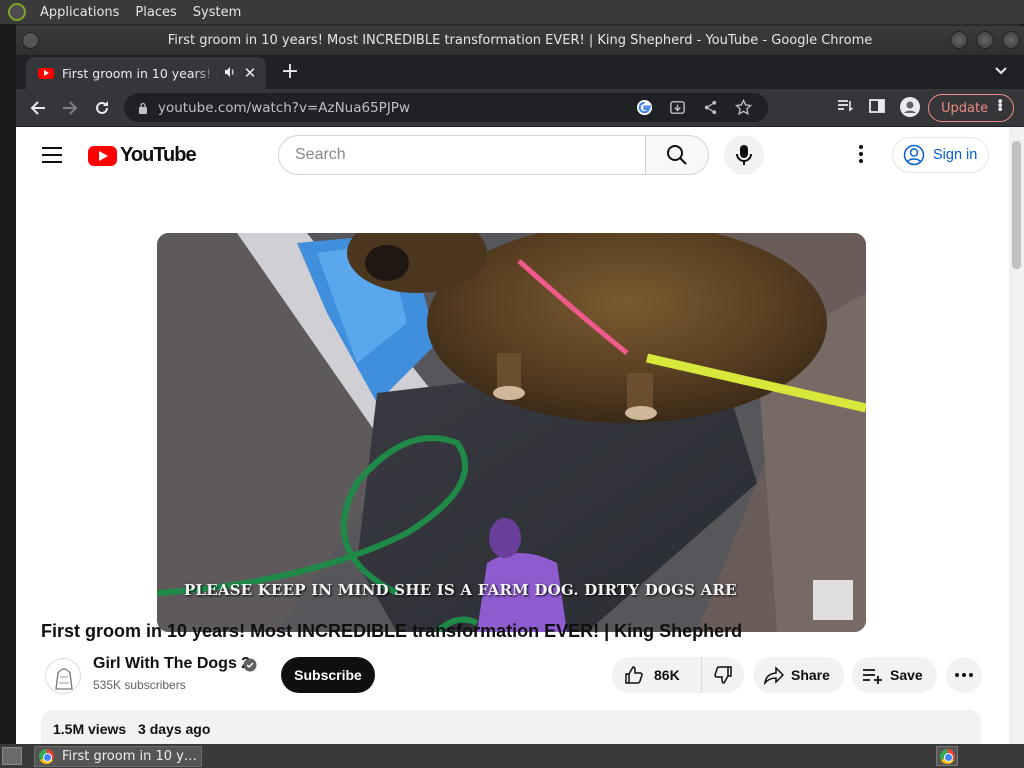 The width and height of the screenshot is (1024, 768). What do you see at coordinates (290, 72) in the screenshot?
I see `new-tab-button: +` at bounding box center [290, 72].